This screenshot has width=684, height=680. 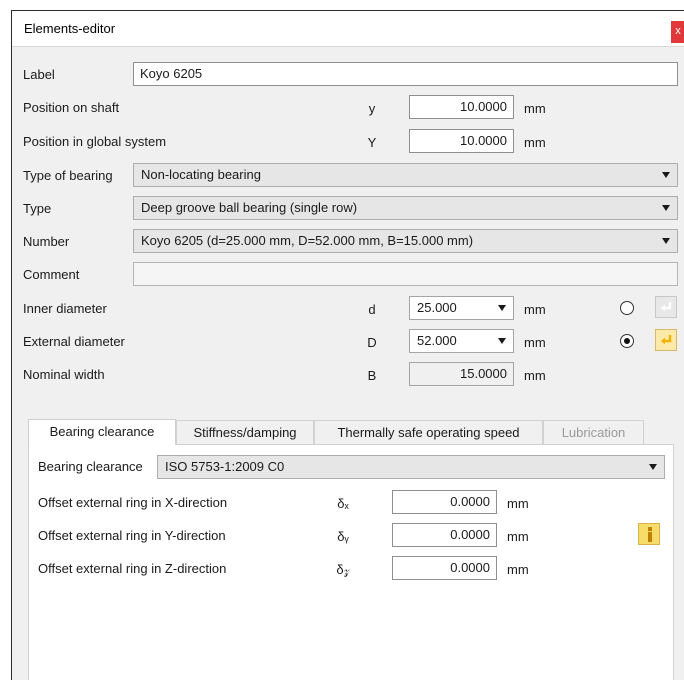 What do you see at coordinates (201, 174) in the screenshot?
I see `type-of-bearing-value: Non-locating bearing` at bounding box center [201, 174].